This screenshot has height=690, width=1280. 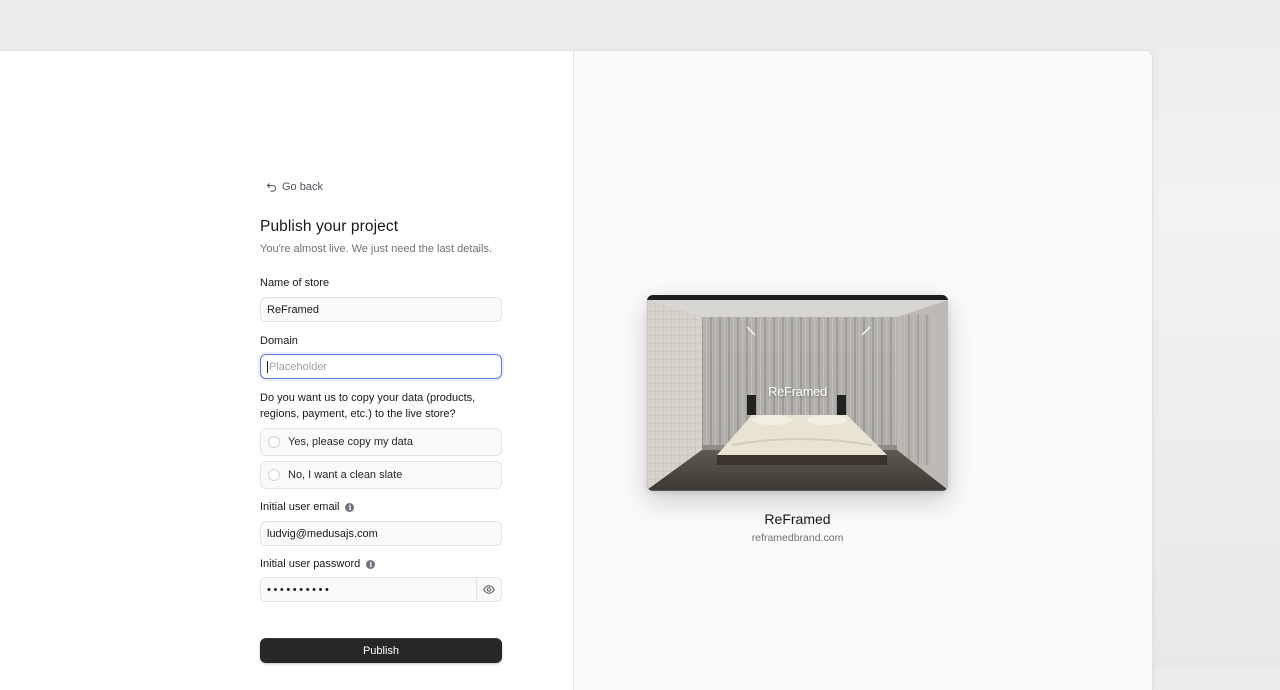 What do you see at coordinates (297, 366) in the screenshot?
I see `domain-placeholder: Placeholder` at bounding box center [297, 366].